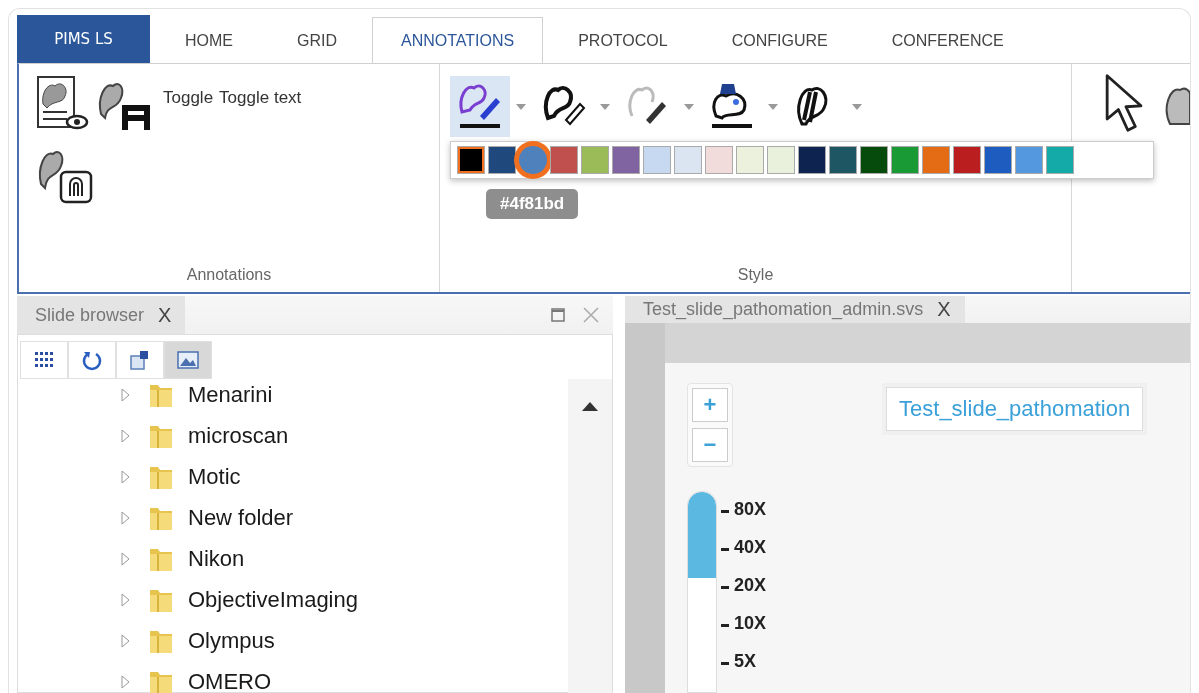  What do you see at coordinates (260, 98) in the screenshot?
I see `toggle-text-button: Toggle text` at bounding box center [260, 98].